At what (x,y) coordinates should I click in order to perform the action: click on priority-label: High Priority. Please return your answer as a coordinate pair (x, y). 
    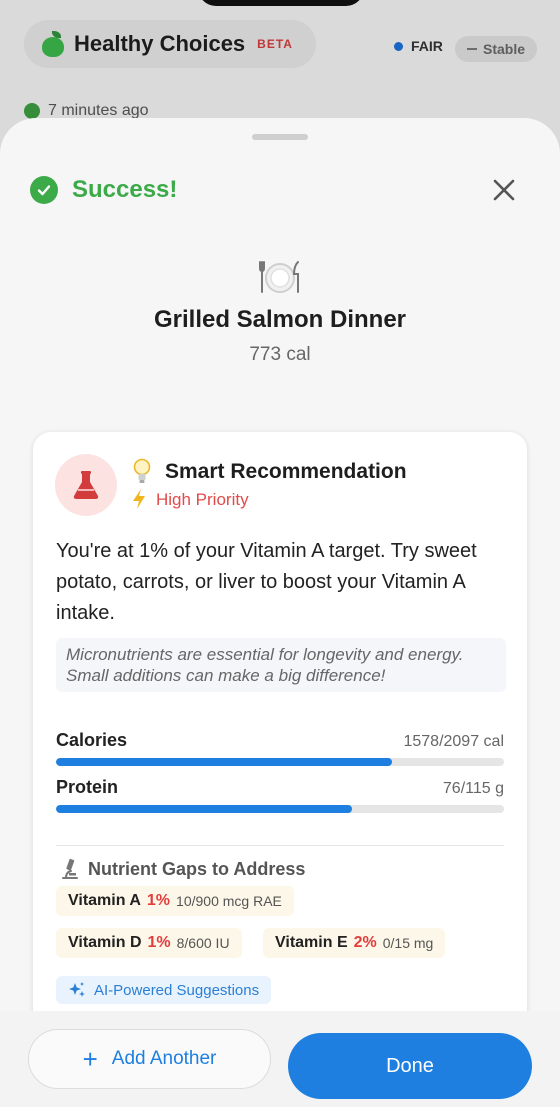
    Looking at the image, I should click on (202, 499).